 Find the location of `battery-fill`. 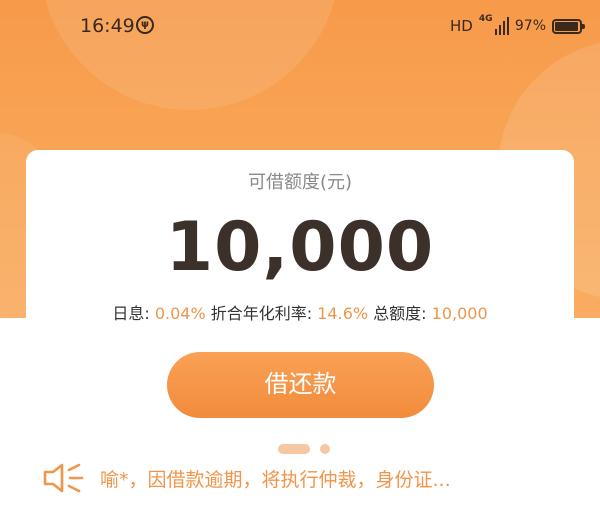

battery-fill is located at coordinates (567, 26).